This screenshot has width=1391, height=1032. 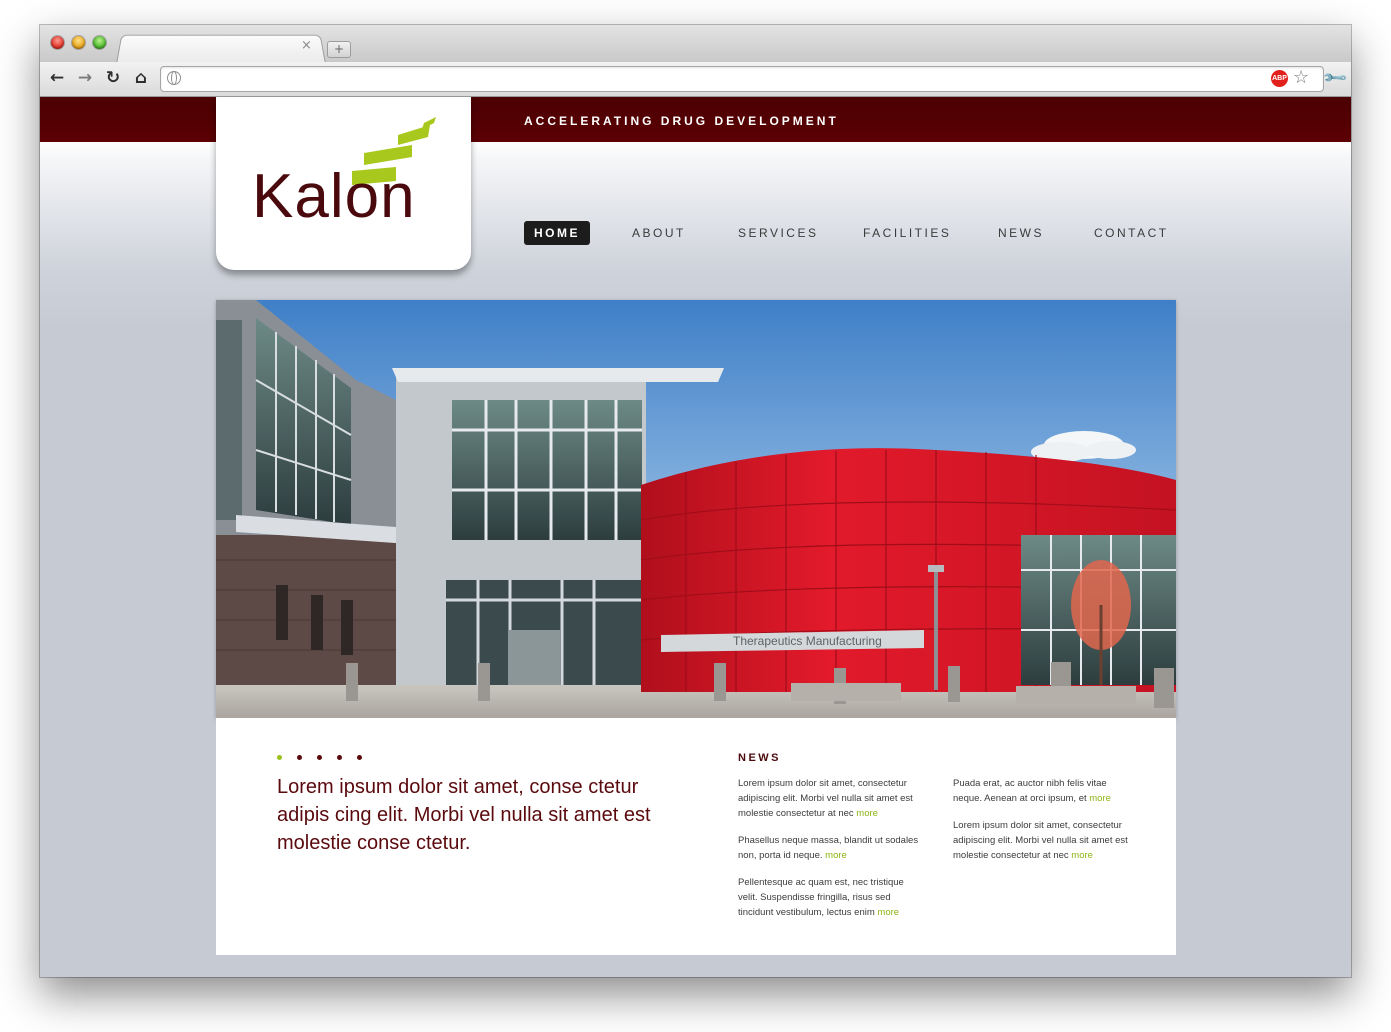 I want to click on nav-home: HOME, so click(x=557, y=233).